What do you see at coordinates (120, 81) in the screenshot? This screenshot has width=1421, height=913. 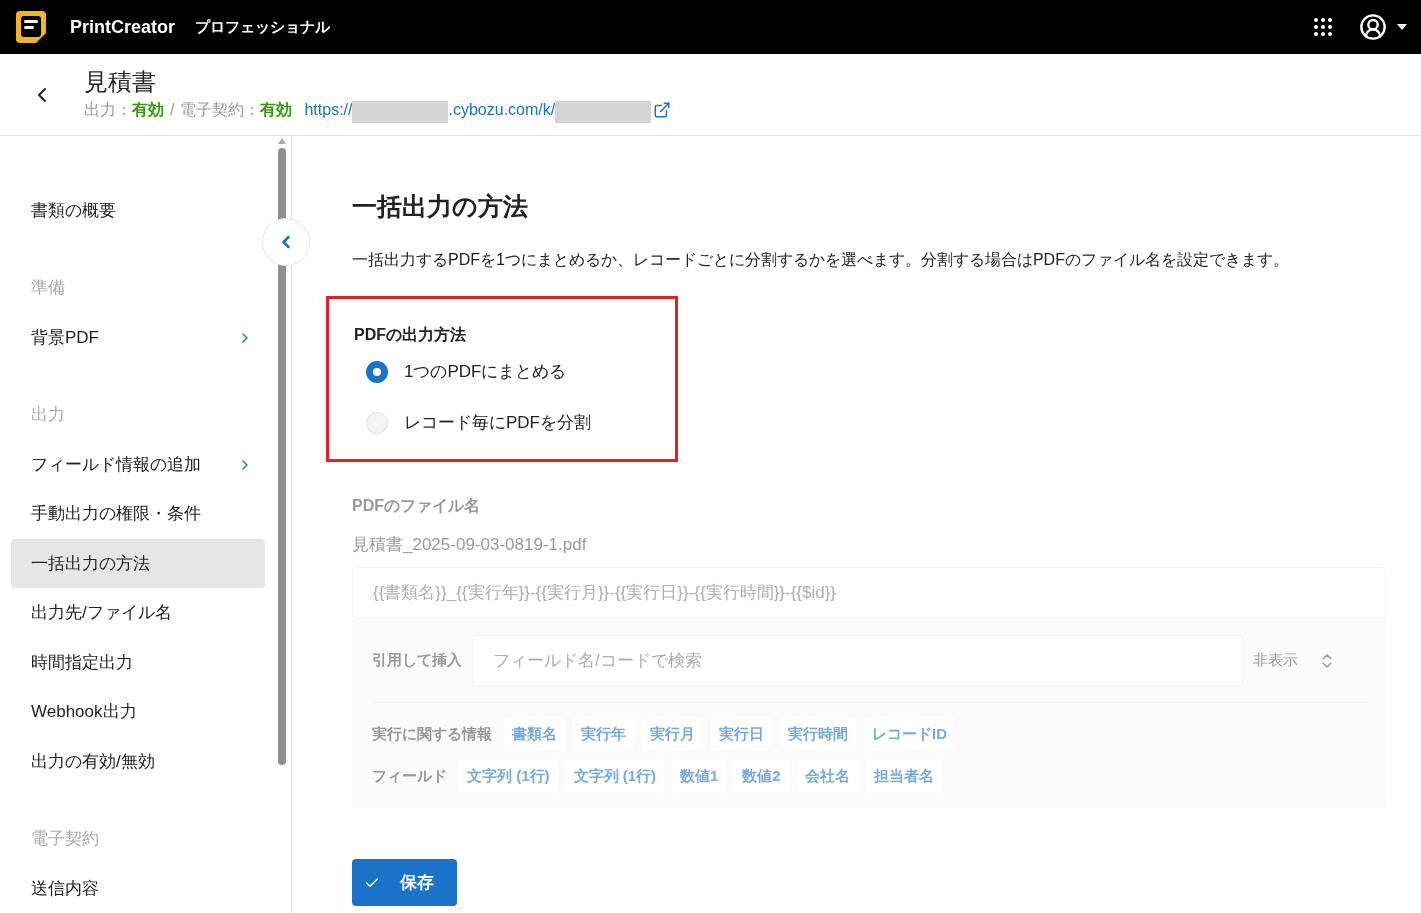 I see `document-title: 見積書` at bounding box center [120, 81].